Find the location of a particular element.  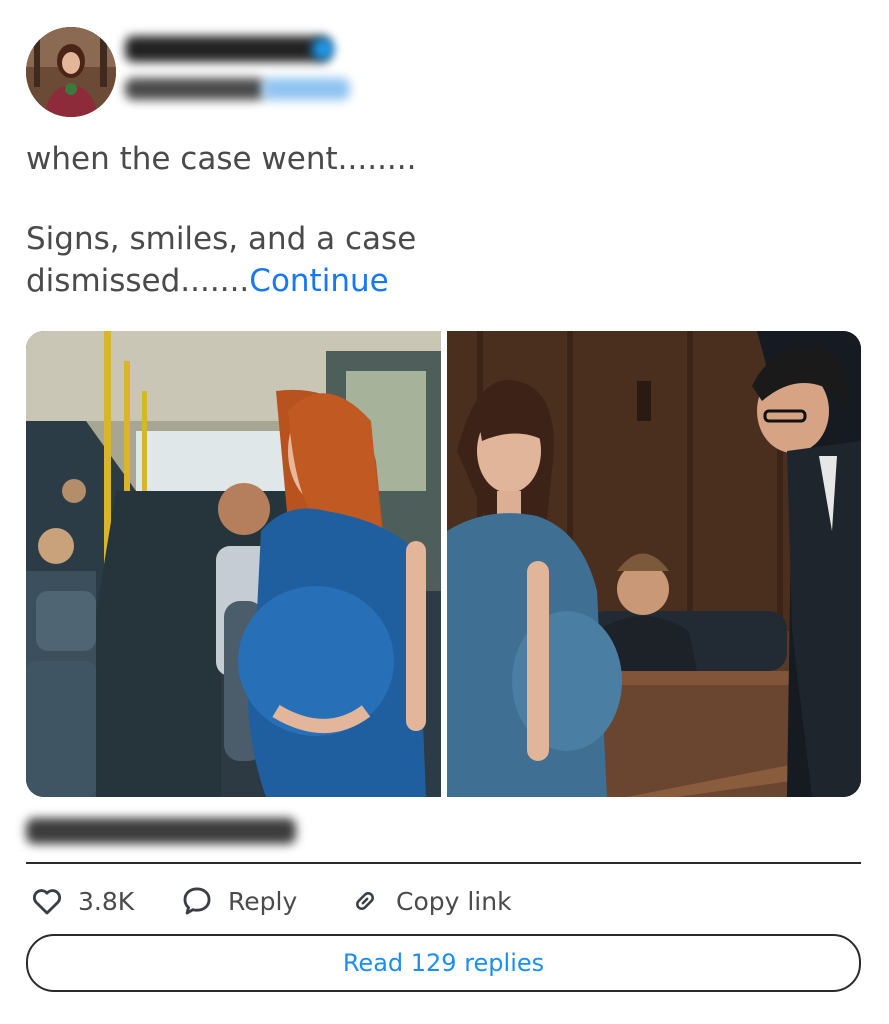

link-icon is located at coordinates (365, 901).